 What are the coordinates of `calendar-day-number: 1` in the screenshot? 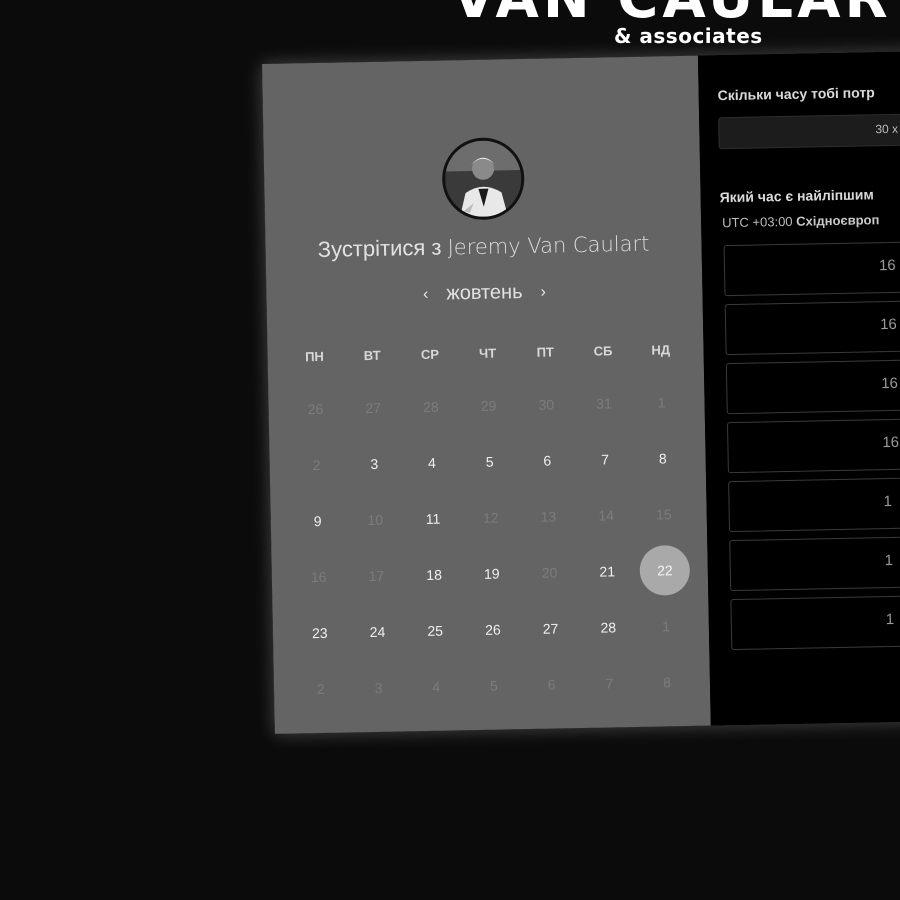 It's located at (666, 626).